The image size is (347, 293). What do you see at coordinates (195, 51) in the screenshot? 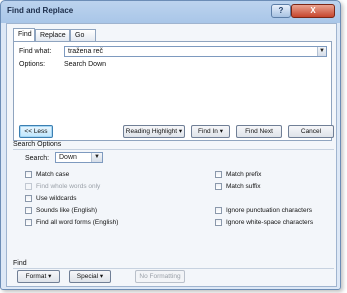
I see `find-what-input: tražena reč ▼` at bounding box center [195, 51].